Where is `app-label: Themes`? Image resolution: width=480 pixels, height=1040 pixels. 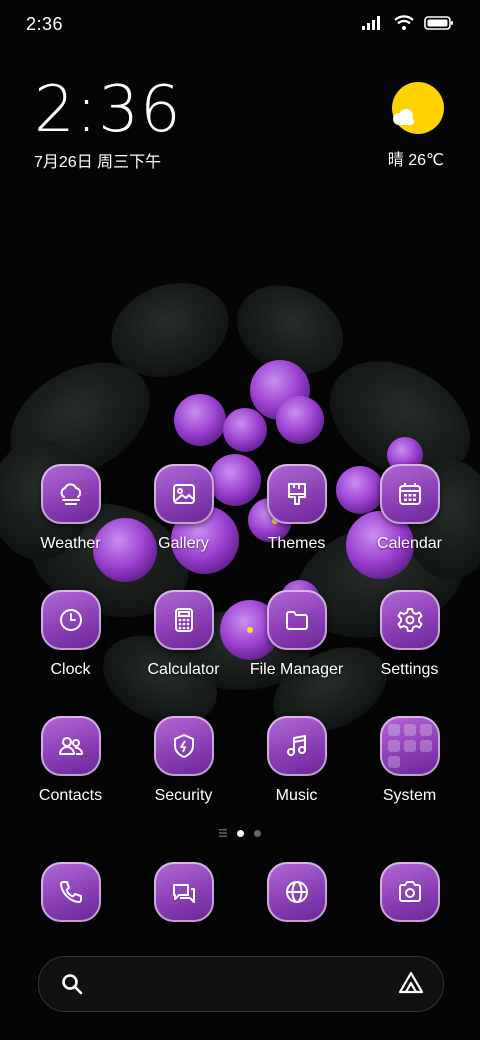 app-label: Themes is located at coordinates (296, 543).